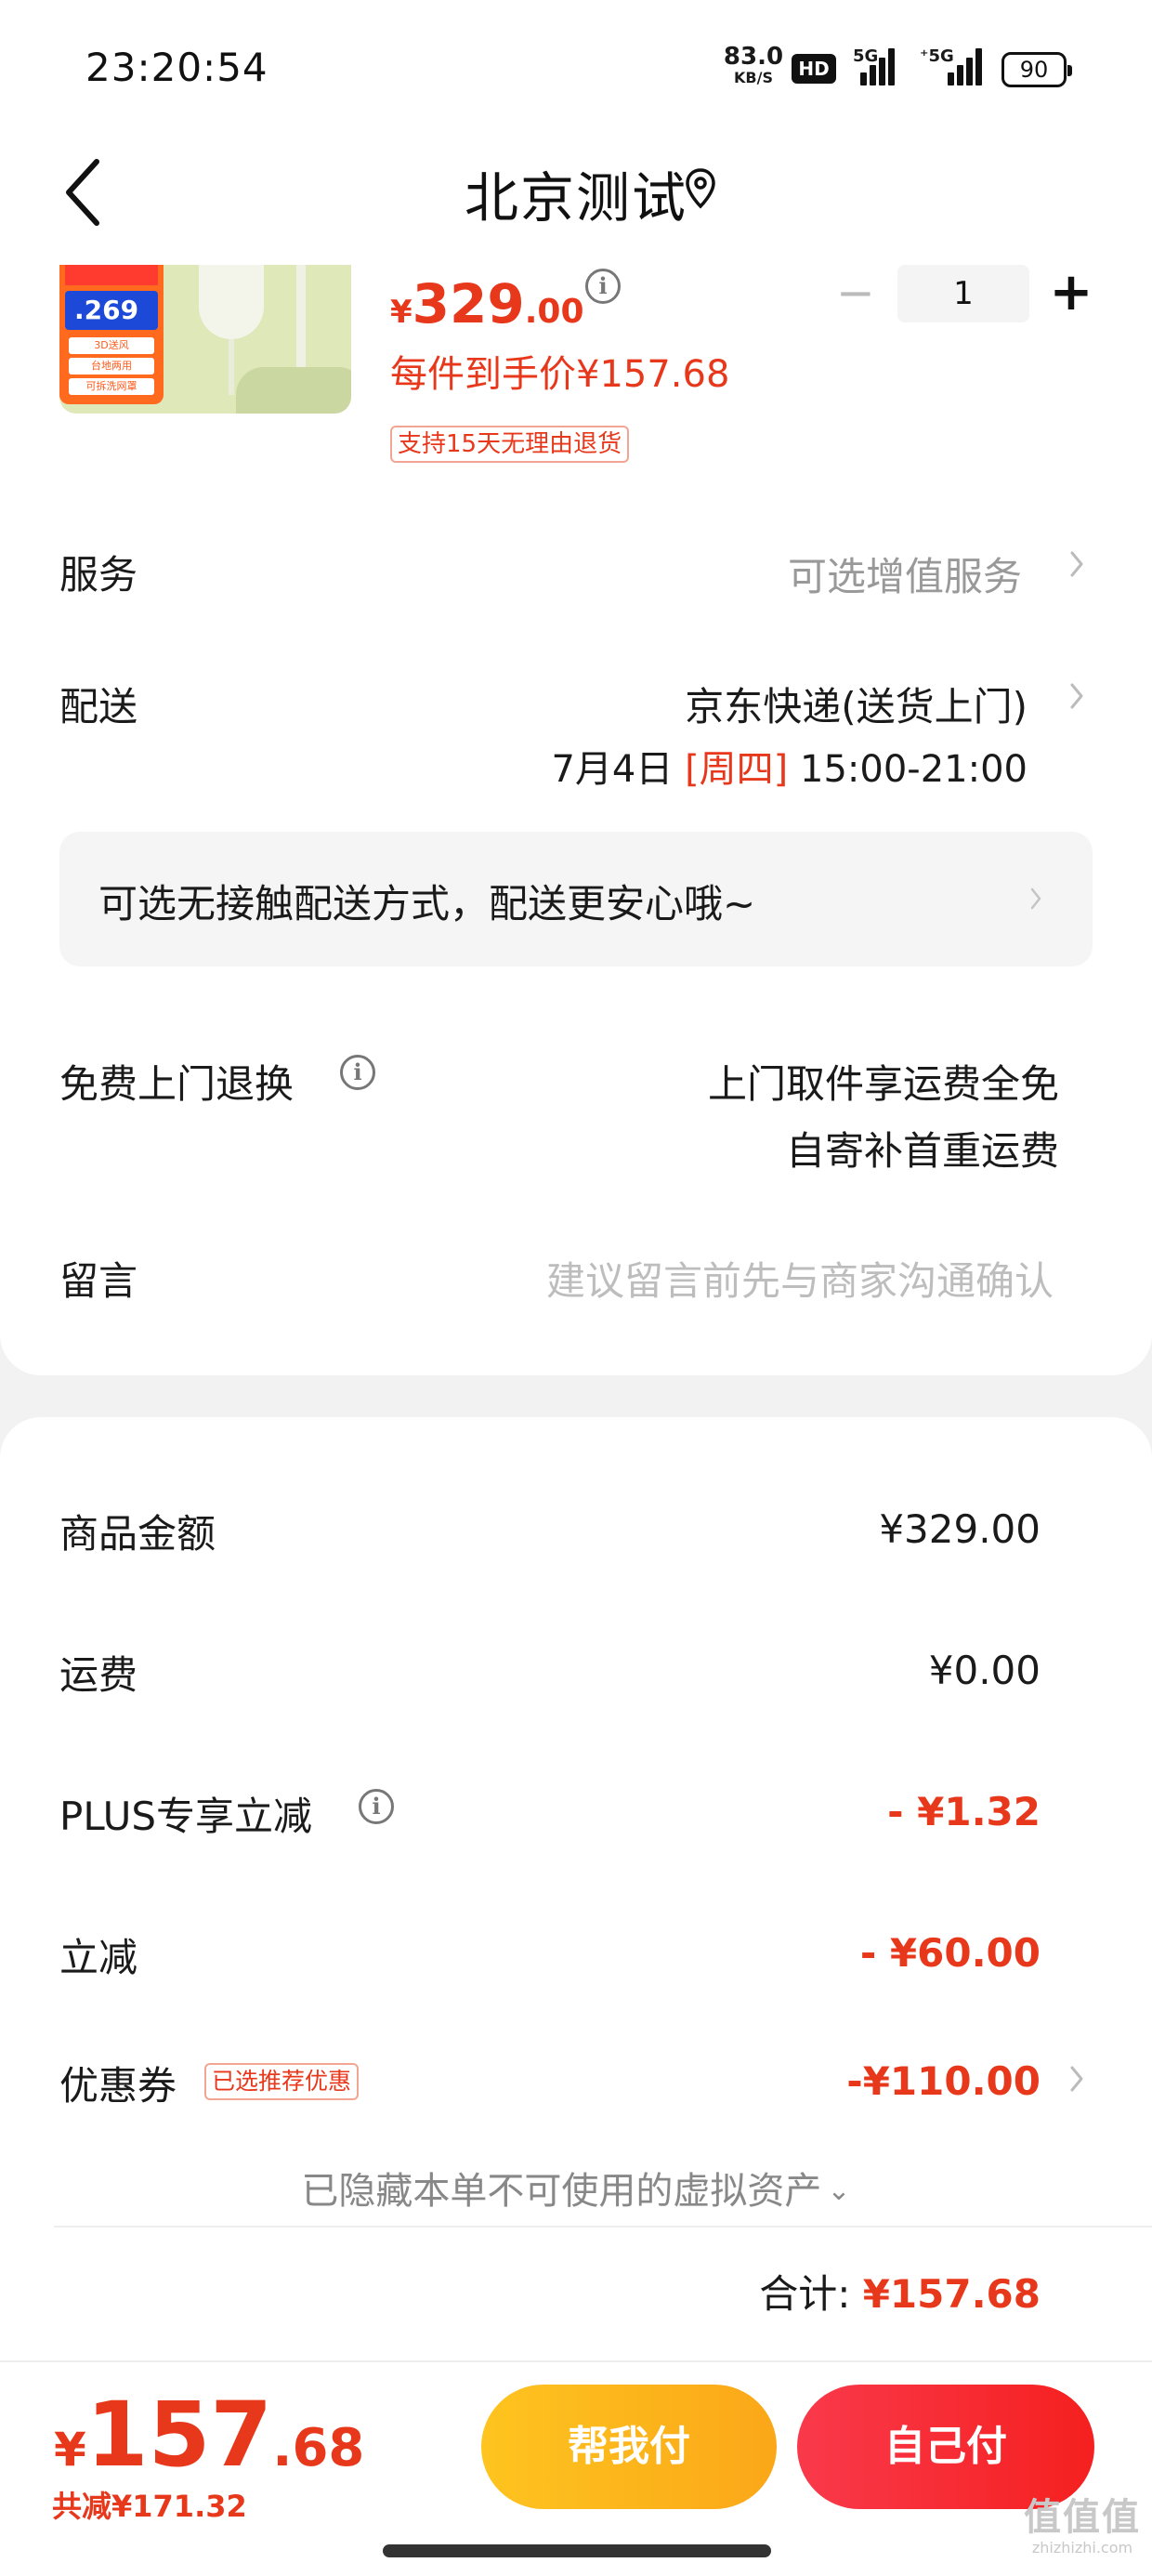 The image size is (1152, 2576). What do you see at coordinates (98, 706) in the screenshot?
I see `delivery-label: 配送` at bounding box center [98, 706].